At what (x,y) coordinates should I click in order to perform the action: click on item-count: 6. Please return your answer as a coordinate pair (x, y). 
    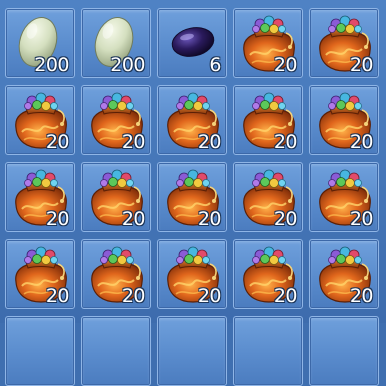
    Looking at the image, I should click on (215, 65).